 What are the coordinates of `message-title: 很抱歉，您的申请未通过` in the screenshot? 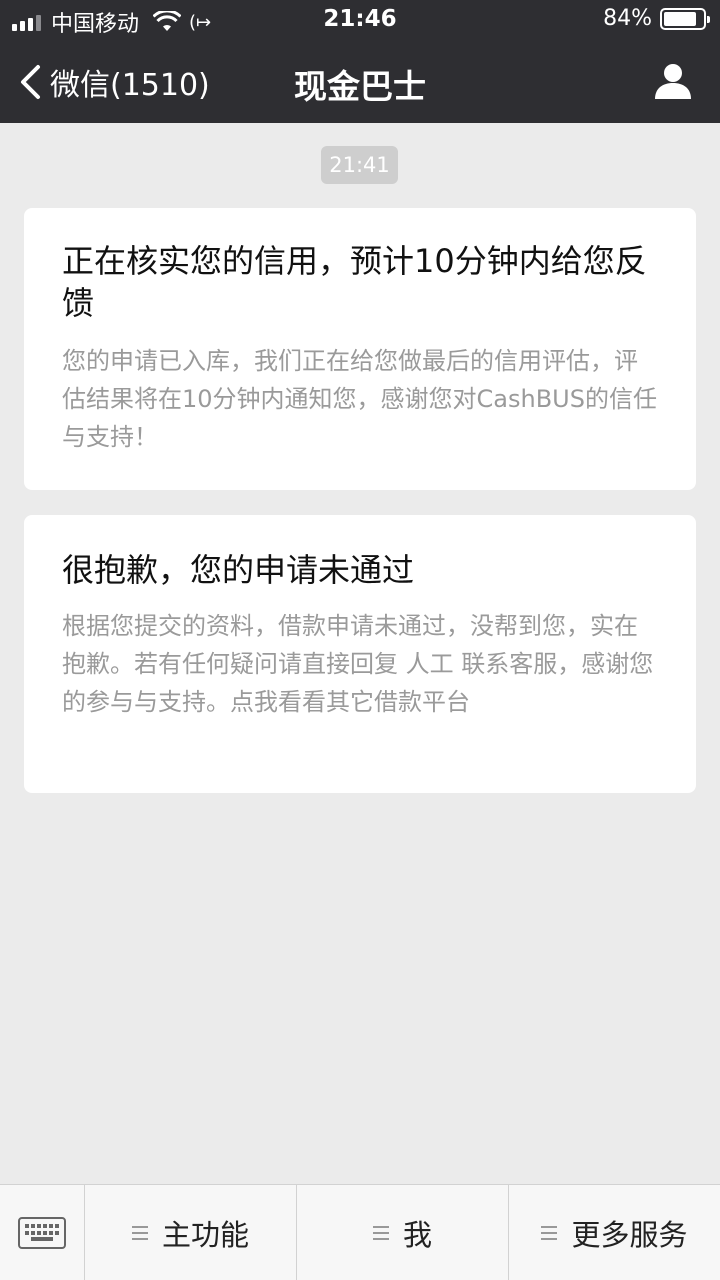 It's located at (238, 570).